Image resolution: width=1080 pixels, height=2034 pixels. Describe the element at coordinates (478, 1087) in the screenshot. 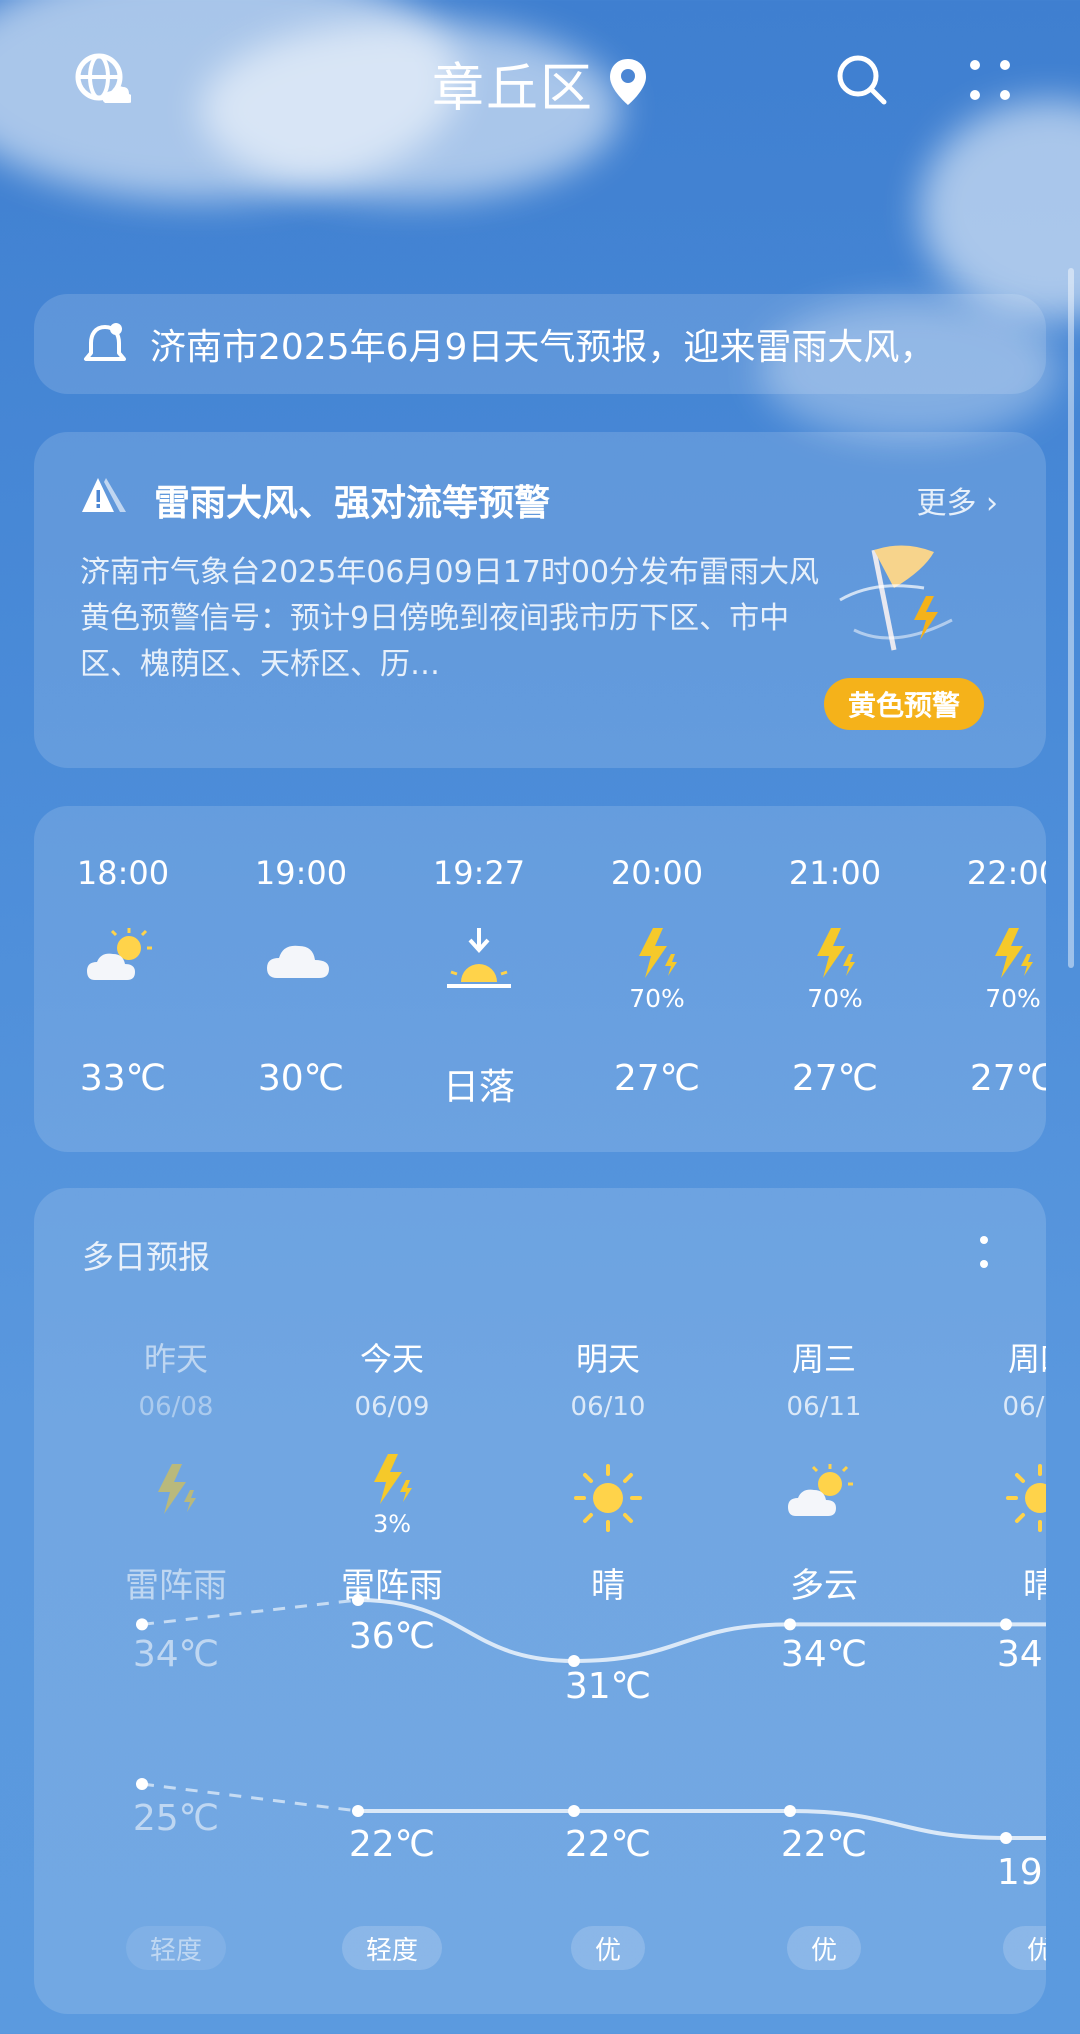

I see `hour-temp: 日落` at that location.